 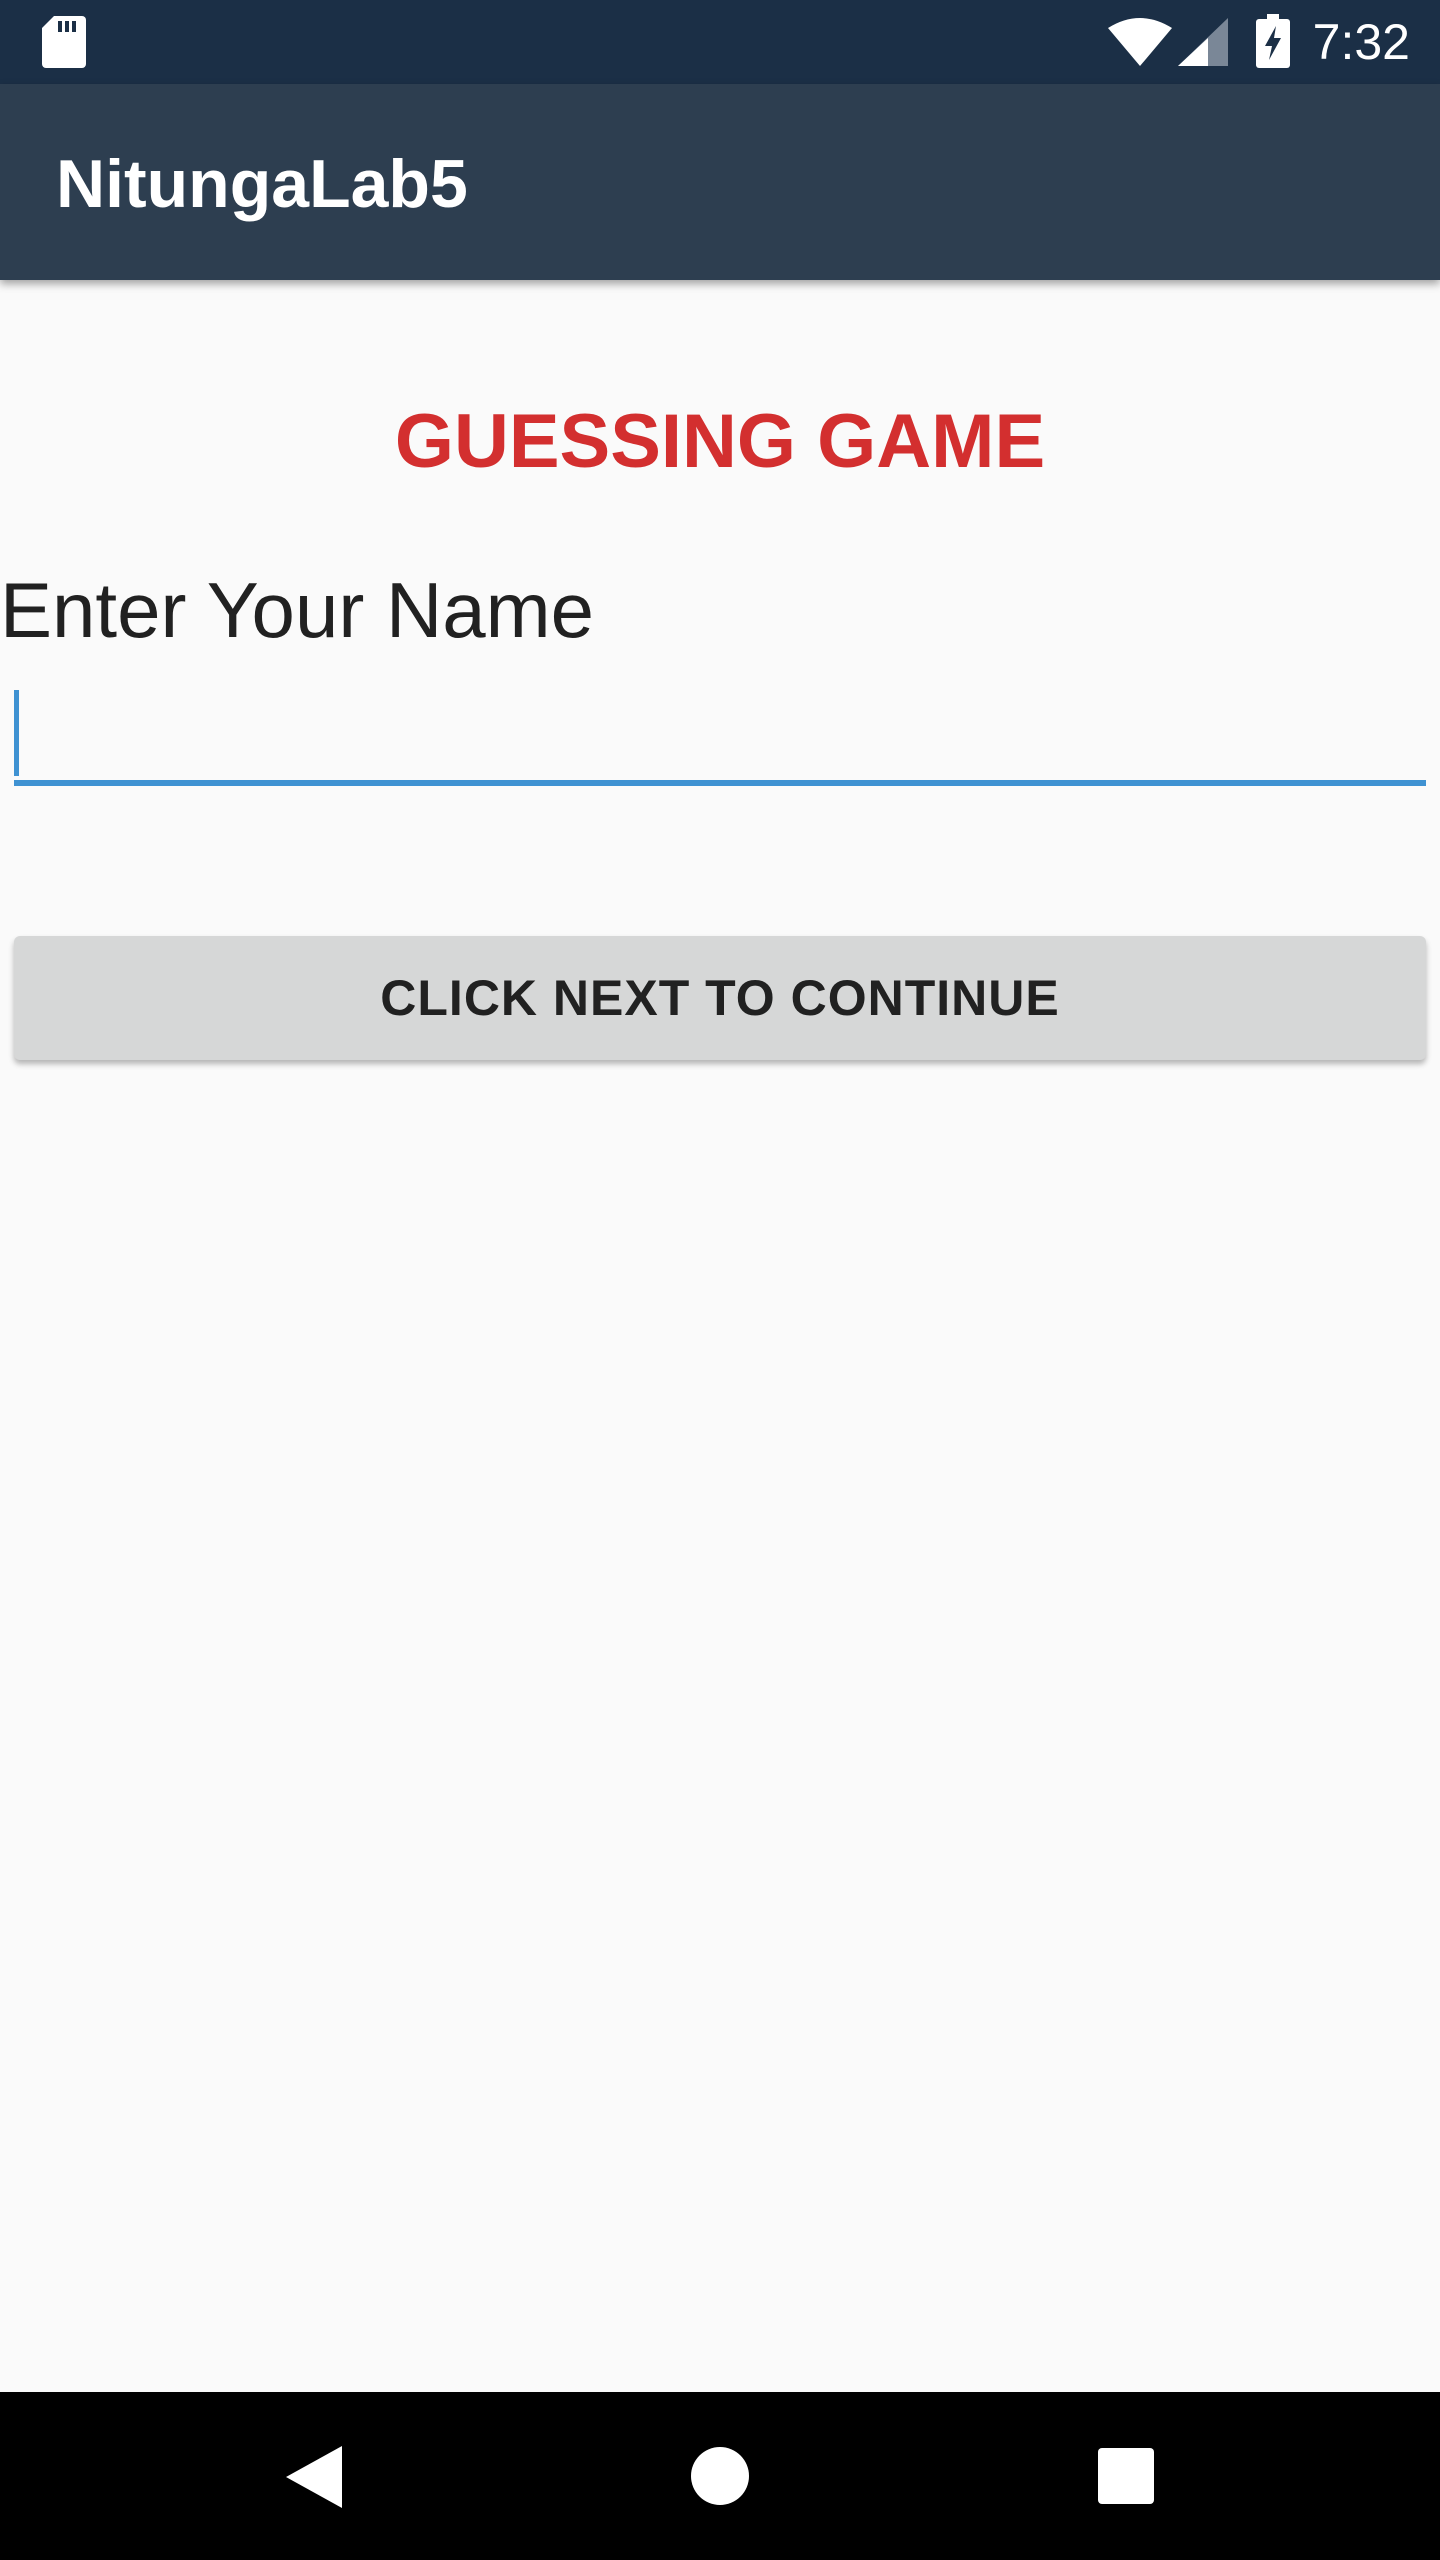 I want to click on game-title: GUESSING GAME, so click(x=720, y=441).